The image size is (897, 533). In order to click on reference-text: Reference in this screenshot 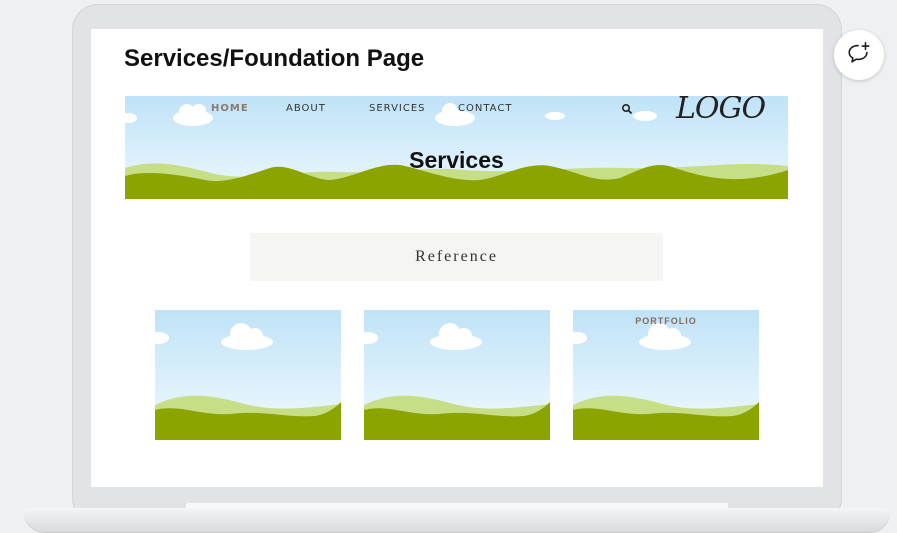, I will do `click(456, 256)`.